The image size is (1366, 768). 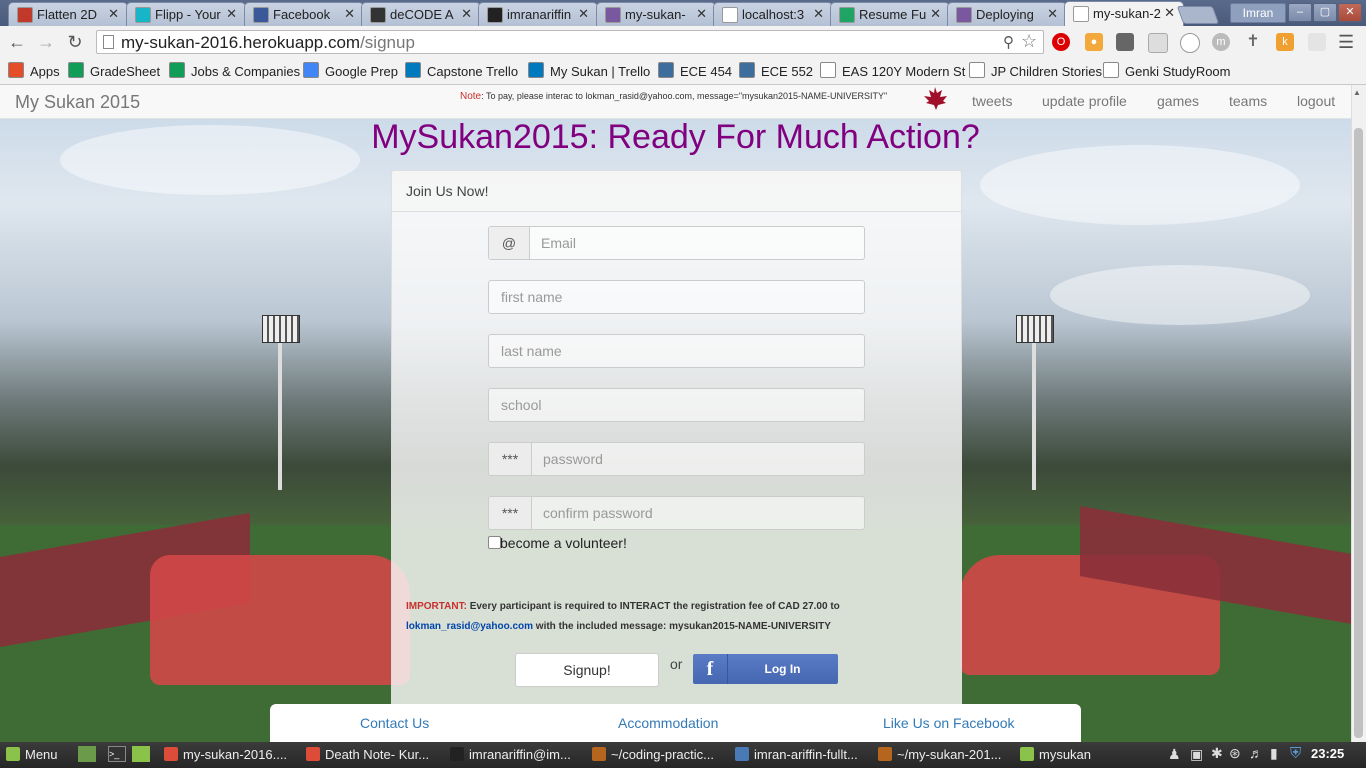 I want to click on footer-facebook-link: Like Us on Facebook, so click(x=949, y=723).